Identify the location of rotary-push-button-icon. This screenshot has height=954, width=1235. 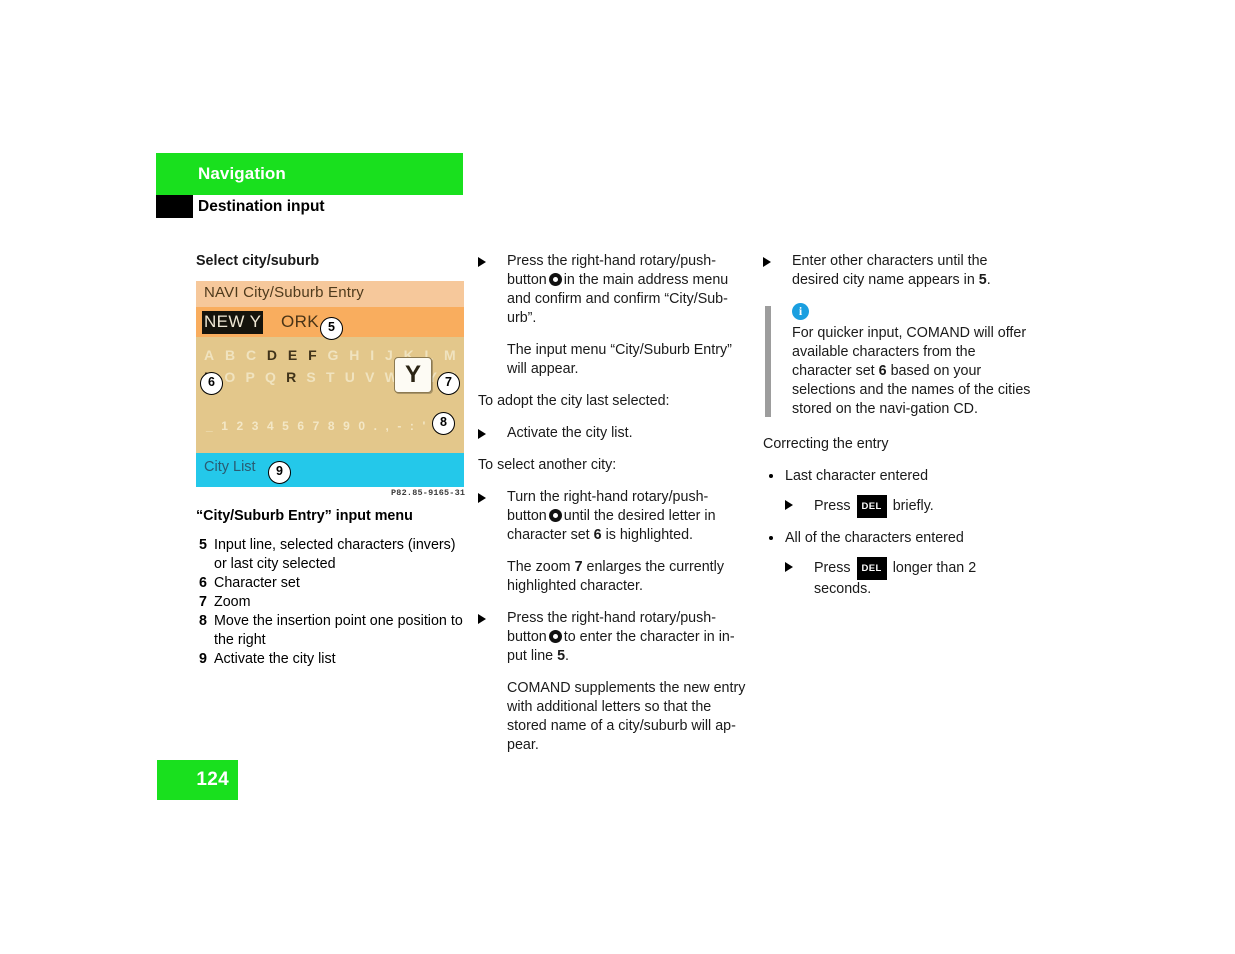
(555, 636).